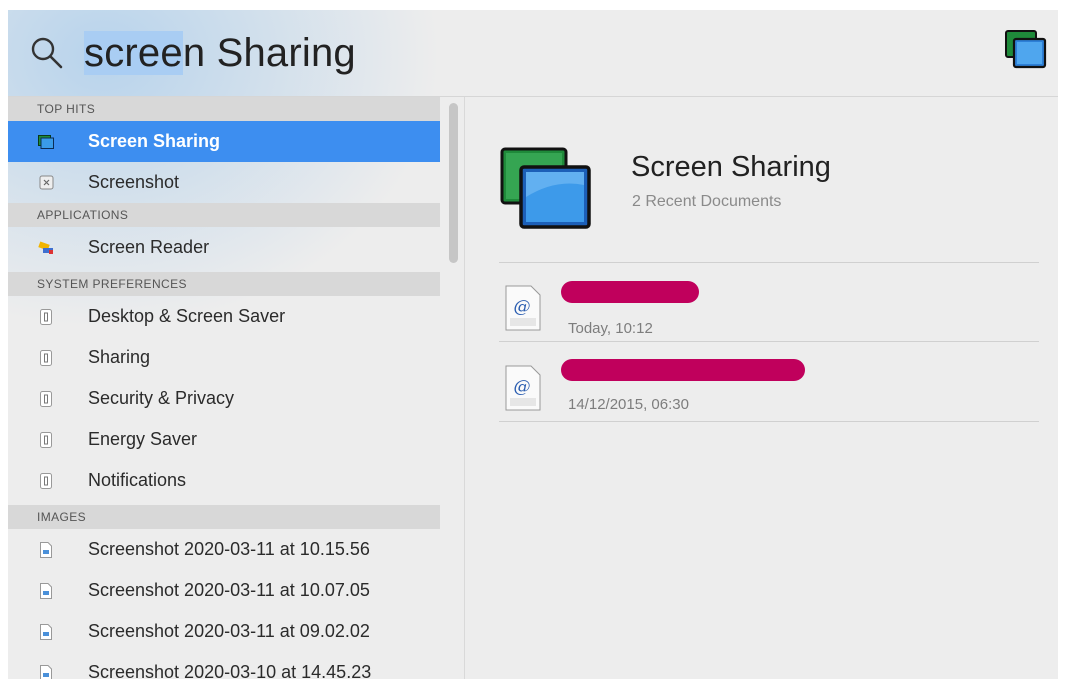 Image resolution: width=1066 pixels, height=679 pixels. I want to click on result-item-label: Notifications, so click(137, 480).